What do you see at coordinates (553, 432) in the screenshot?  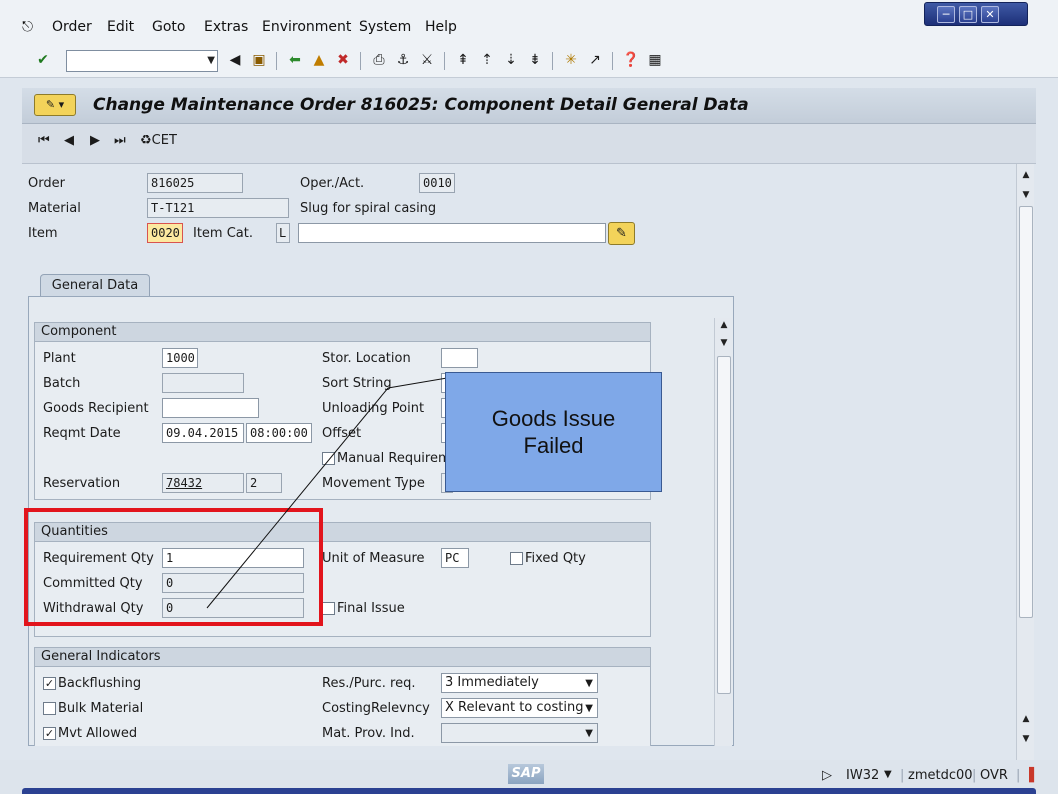 I see `goods-issue-callout: Goods Issue Failed` at bounding box center [553, 432].